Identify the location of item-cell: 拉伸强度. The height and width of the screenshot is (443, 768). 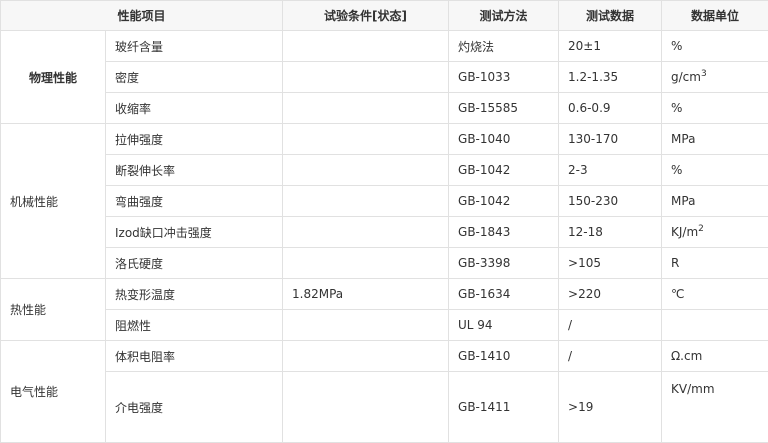
(194, 139).